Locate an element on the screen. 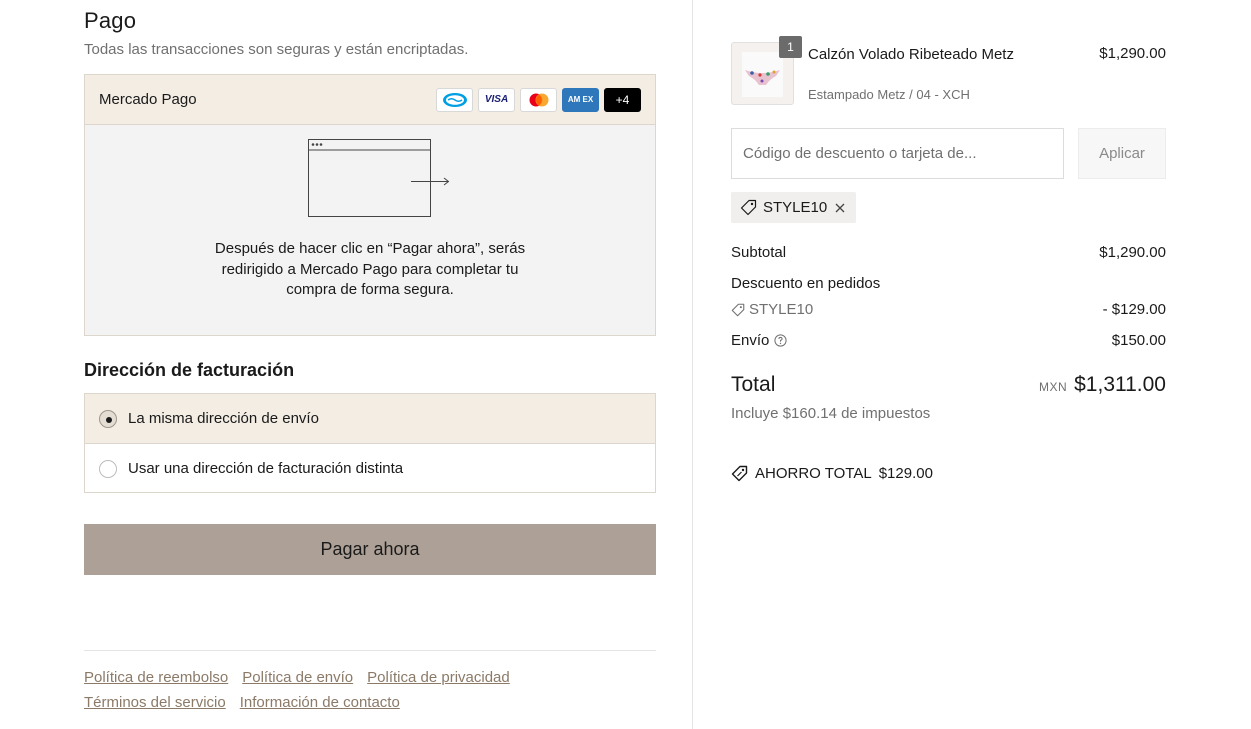 This screenshot has height=729, width=1251. payment-title: Pago is located at coordinates (110, 20).